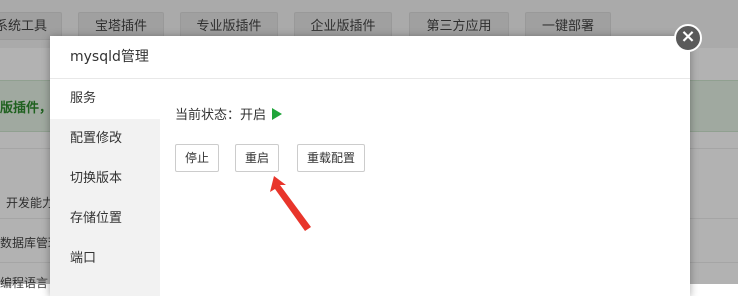  What do you see at coordinates (208, 115) in the screenshot?
I see `status-label: 当前状态：` at bounding box center [208, 115].